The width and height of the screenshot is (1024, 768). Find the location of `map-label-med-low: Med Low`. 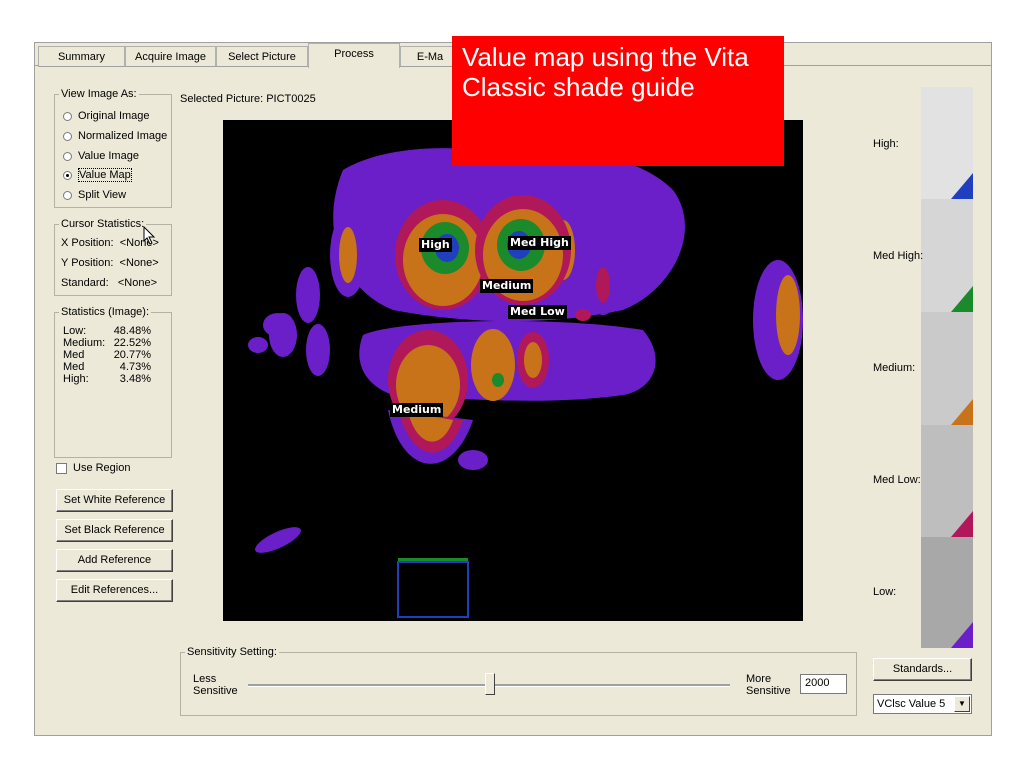

map-label-med-low: Med Low is located at coordinates (537, 312).